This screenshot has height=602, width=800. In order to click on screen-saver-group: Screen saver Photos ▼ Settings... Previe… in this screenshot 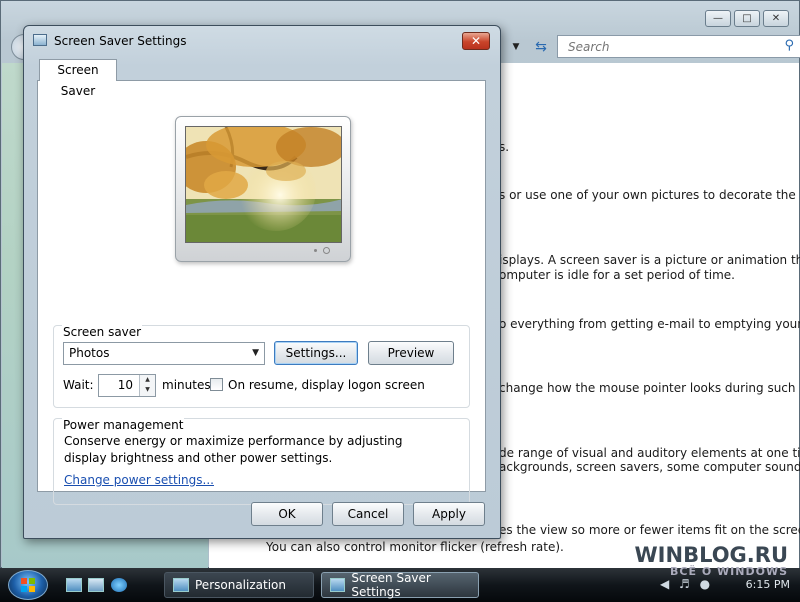, I will do `click(261, 366)`.